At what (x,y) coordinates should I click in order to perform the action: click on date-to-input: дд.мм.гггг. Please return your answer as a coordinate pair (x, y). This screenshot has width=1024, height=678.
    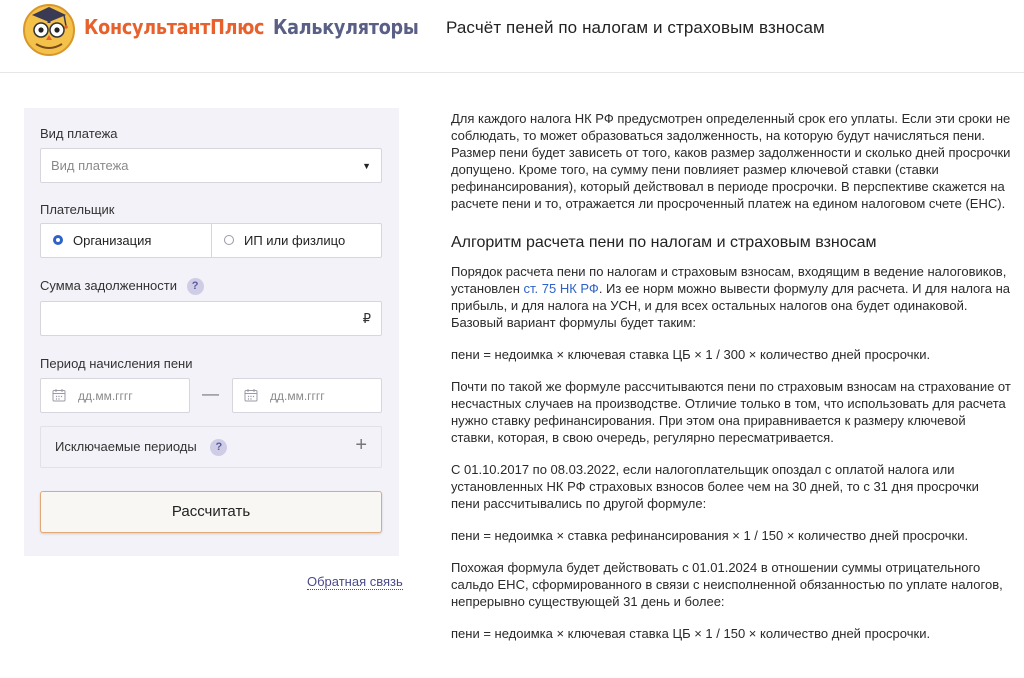
    Looking at the image, I should click on (307, 395).